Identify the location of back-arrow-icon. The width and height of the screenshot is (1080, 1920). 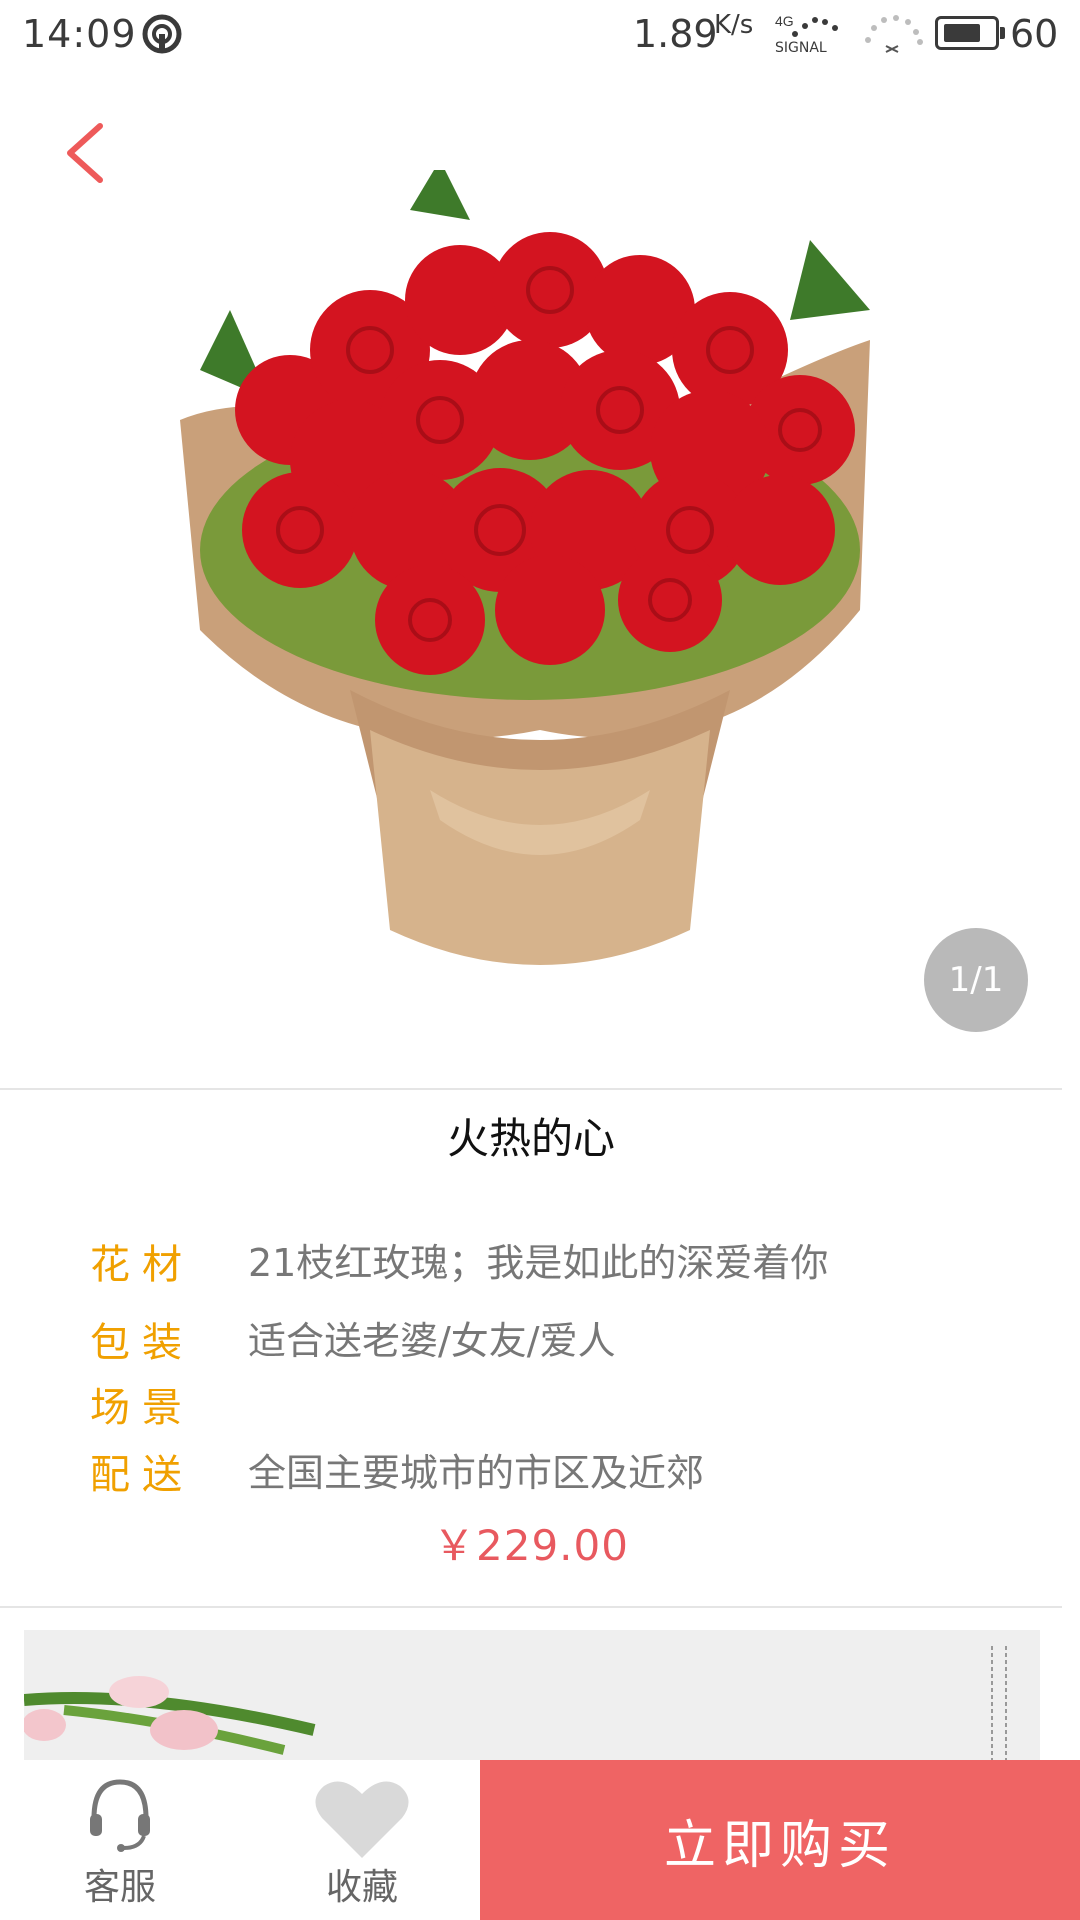
(88, 153).